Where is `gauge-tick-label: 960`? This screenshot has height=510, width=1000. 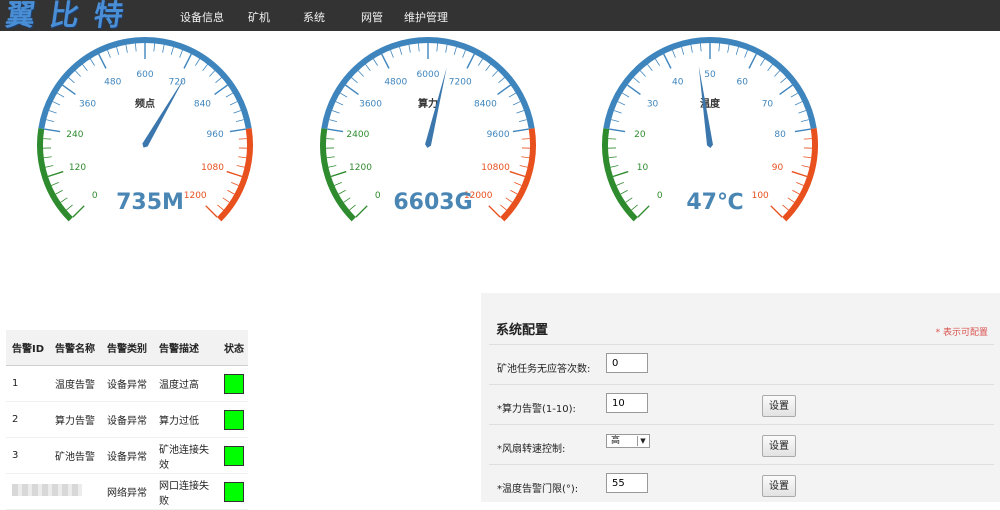 gauge-tick-label: 960 is located at coordinates (215, 135).